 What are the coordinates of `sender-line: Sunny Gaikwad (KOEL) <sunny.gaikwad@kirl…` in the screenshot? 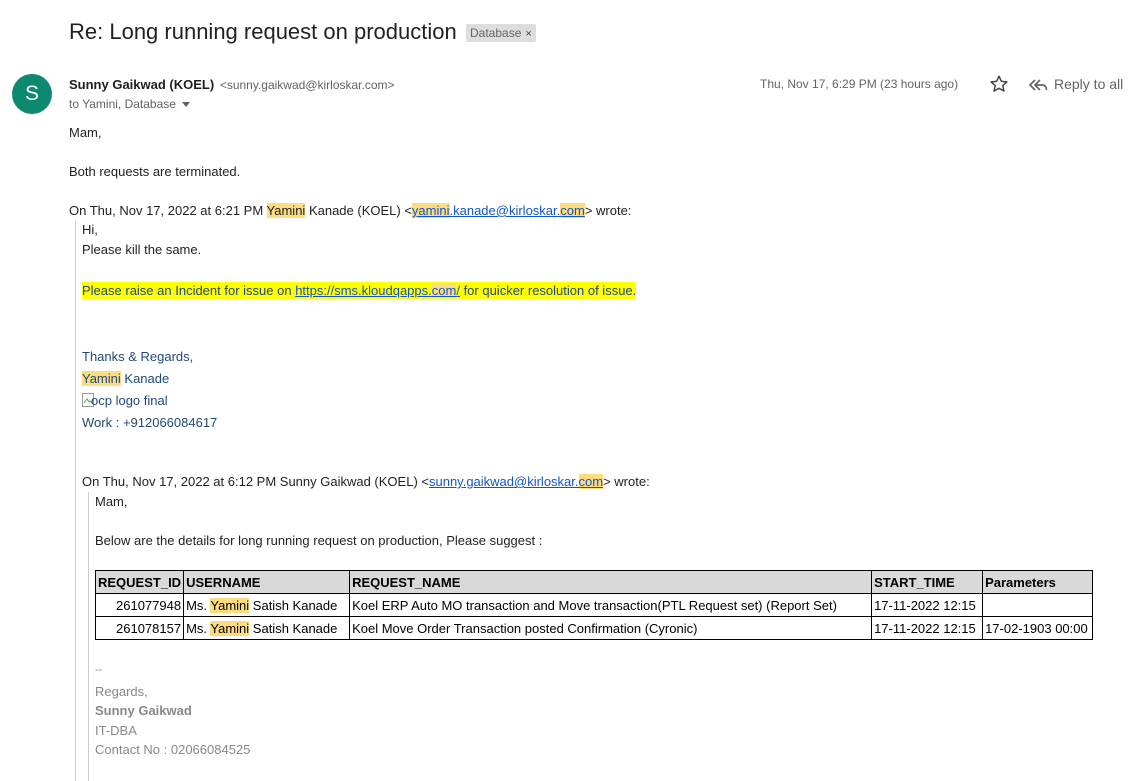 It's located at (232, 84).